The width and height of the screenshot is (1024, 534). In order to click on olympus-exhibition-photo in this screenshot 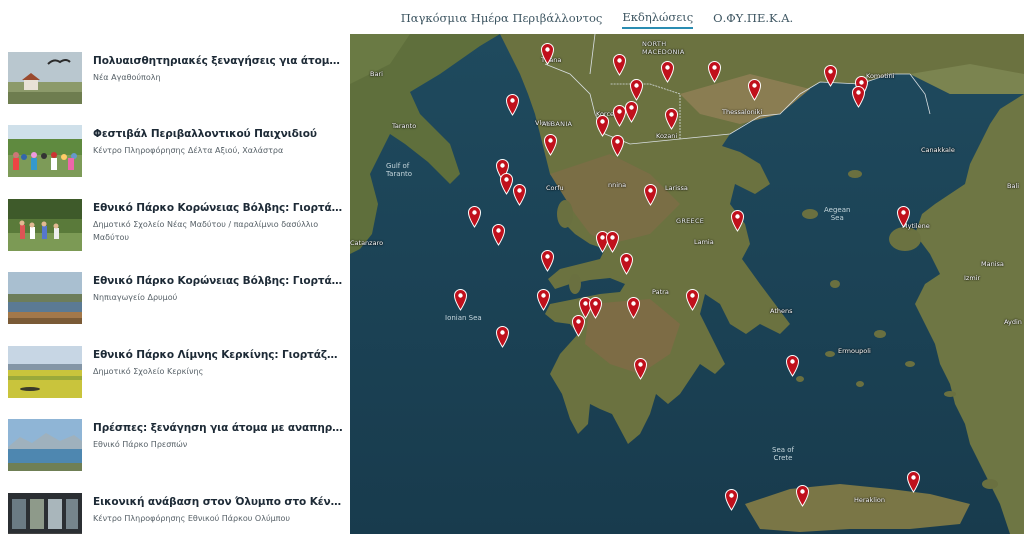, I will do `click(45, 513)`.